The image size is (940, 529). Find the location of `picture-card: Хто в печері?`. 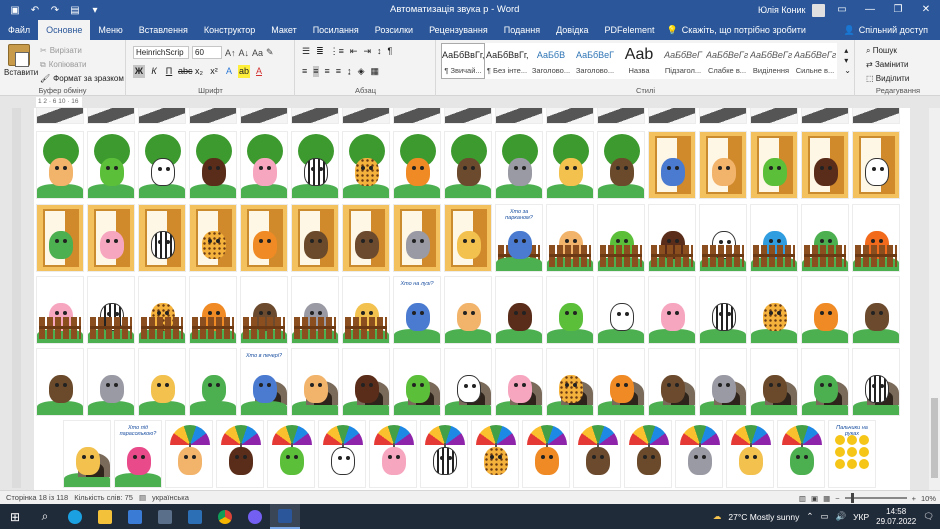

picture-card: Хто в печері? is located at coordinates (264, 382).